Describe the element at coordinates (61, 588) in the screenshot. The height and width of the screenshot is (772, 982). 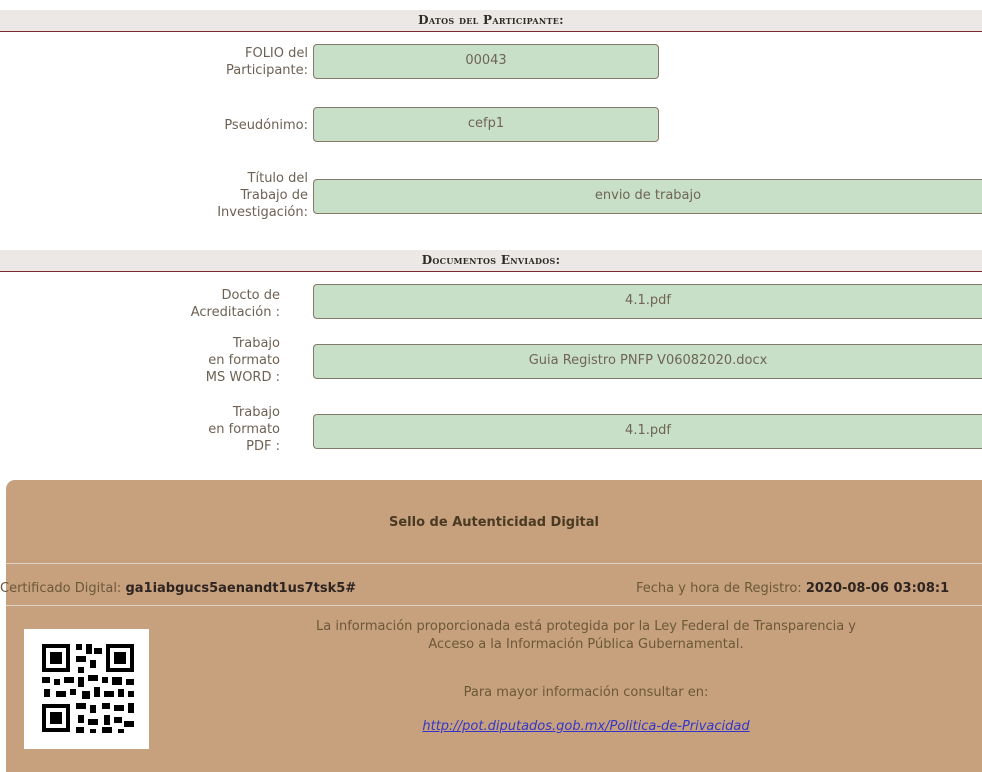
I see `cert-label: Certificado Digital:` at that location.